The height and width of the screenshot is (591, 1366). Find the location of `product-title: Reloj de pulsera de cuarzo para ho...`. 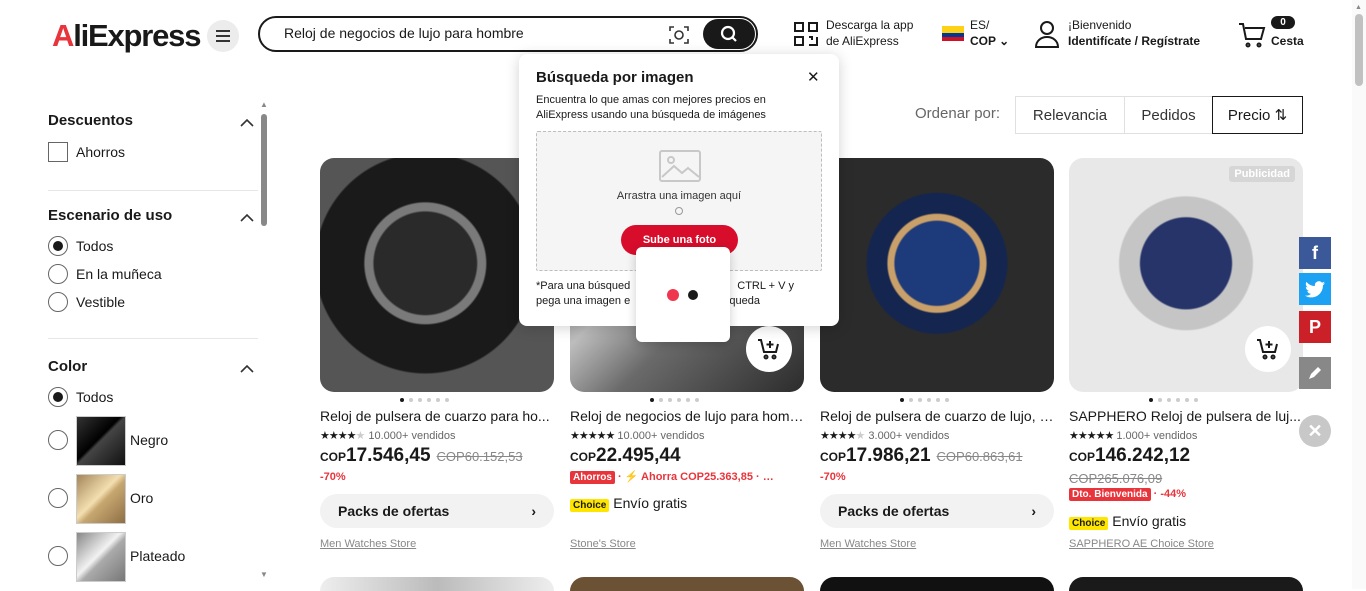

product-title: Reloj de pulsera de cuarzo para ho... is located at coordinates (437, 416).